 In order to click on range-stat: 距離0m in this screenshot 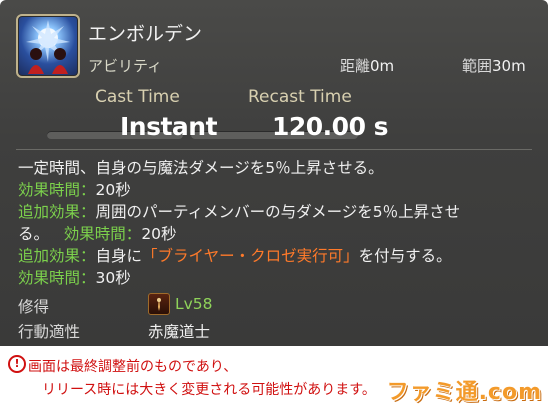, I will do `click(367, 65)`.